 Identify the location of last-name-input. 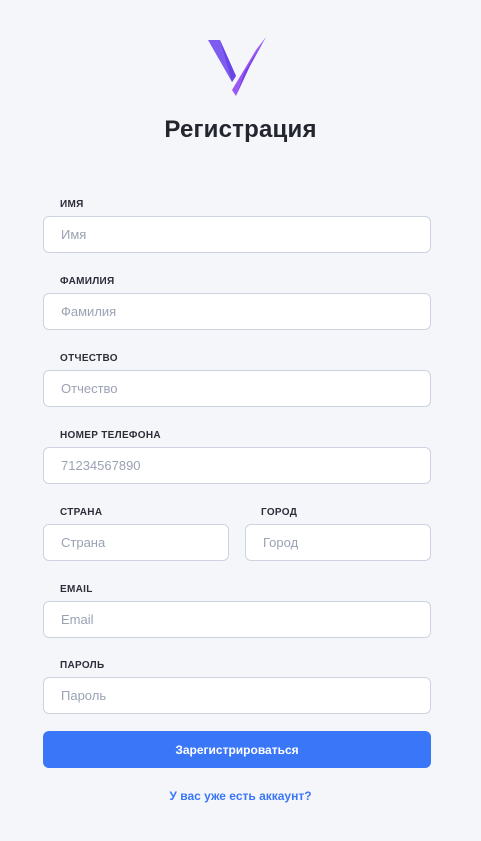
(237, 311).